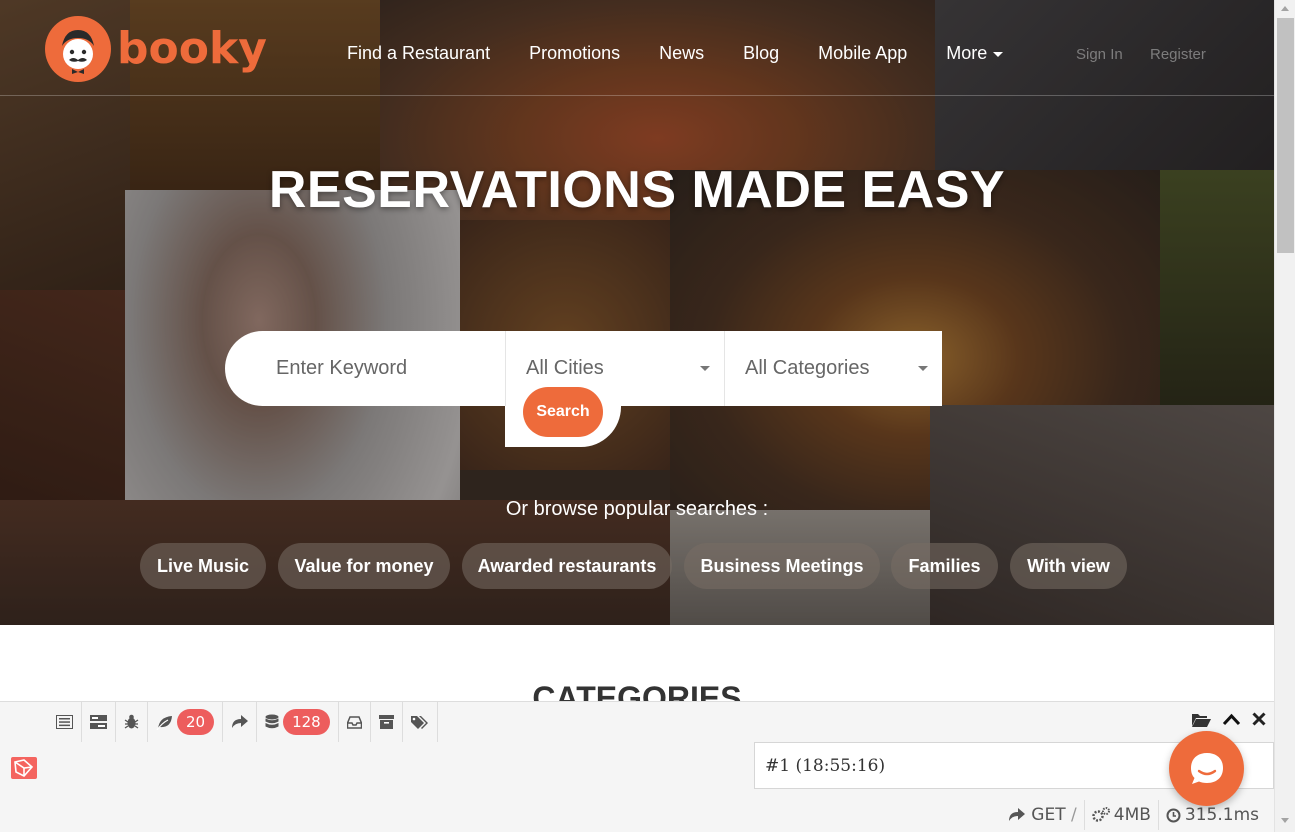 This screenshot has width=1295, height=832. Describe the element at coordinates (364, 566) in the screenshot. I see `chip-value-for-money: Value for money` at that location.